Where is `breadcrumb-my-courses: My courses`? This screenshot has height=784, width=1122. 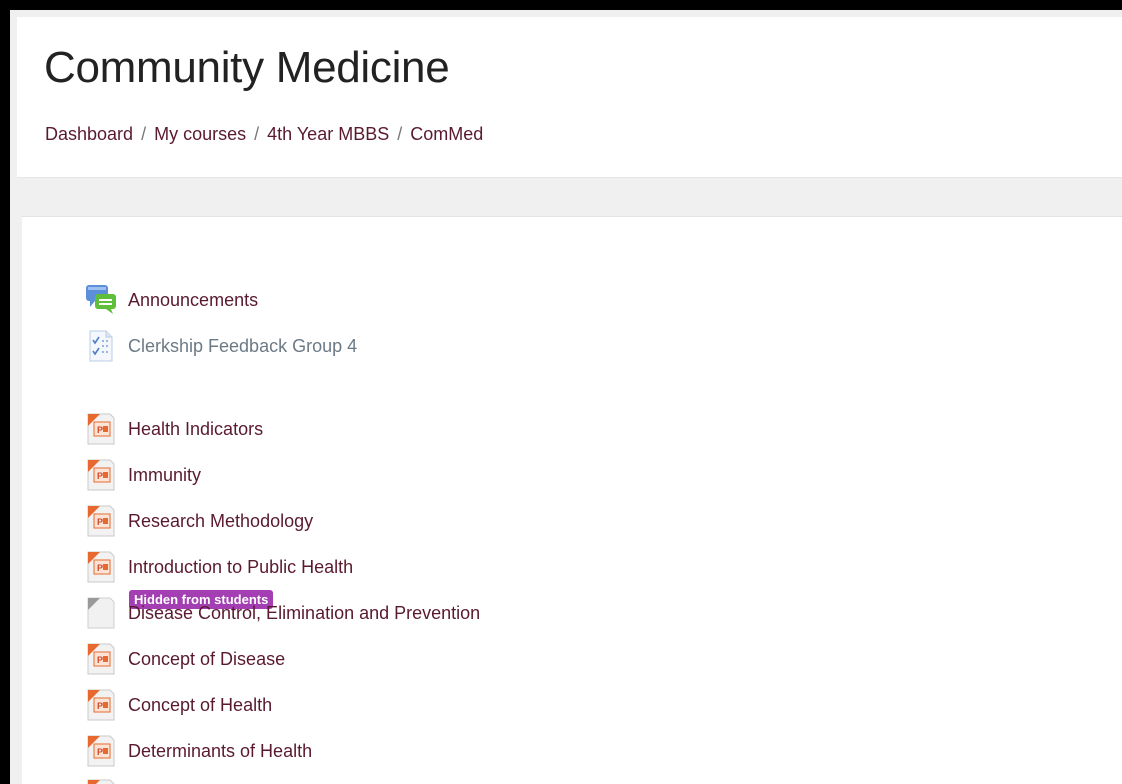
breadcrumb-my-courses: My courses is located at coordinates (200, 134).